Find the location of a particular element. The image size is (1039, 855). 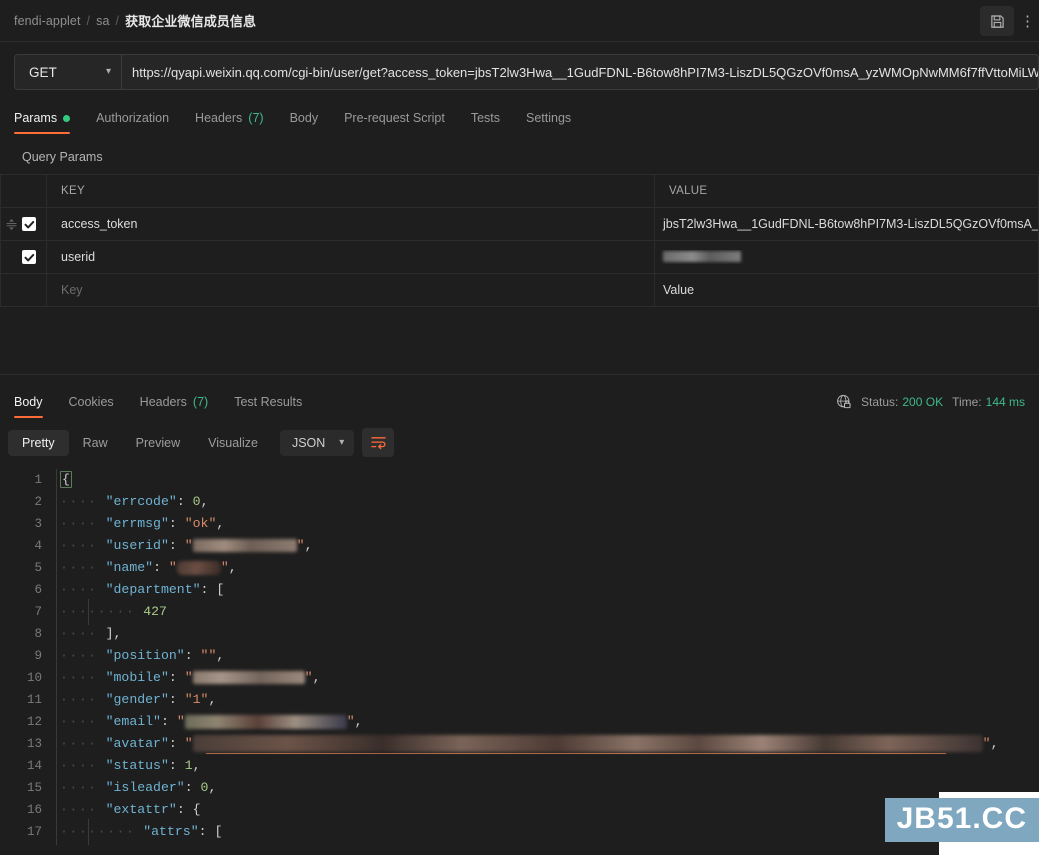

code-token-num: 1 is located at coordinates (188, 765).